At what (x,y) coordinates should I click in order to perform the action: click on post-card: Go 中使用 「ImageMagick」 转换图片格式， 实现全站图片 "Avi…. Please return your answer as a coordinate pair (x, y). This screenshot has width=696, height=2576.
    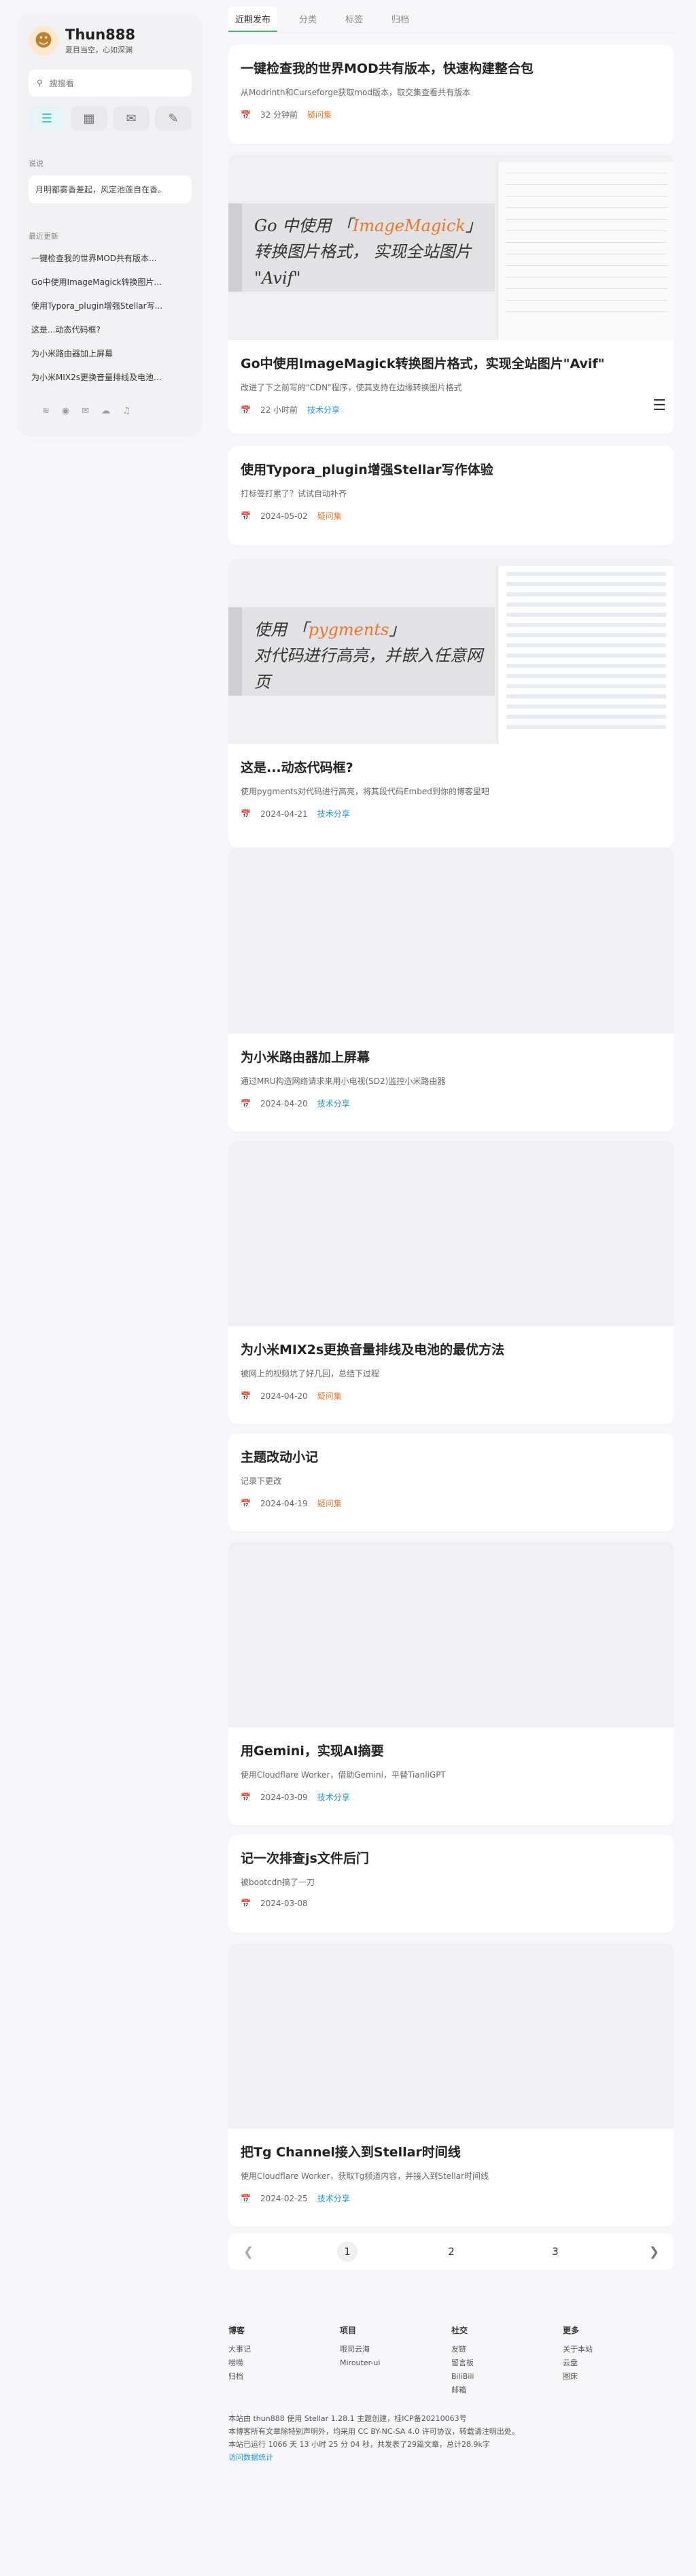
    Looking at the image, I should click on (451, 294).